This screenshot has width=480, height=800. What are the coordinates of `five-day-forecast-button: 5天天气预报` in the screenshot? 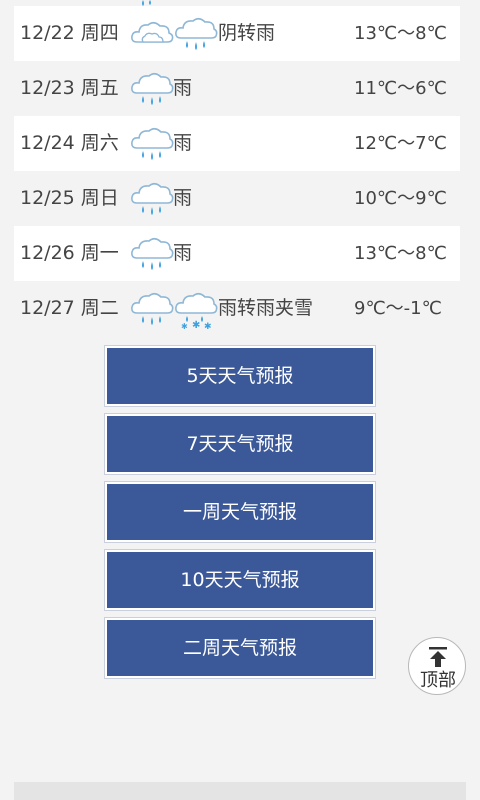 It's located at (240, 376).